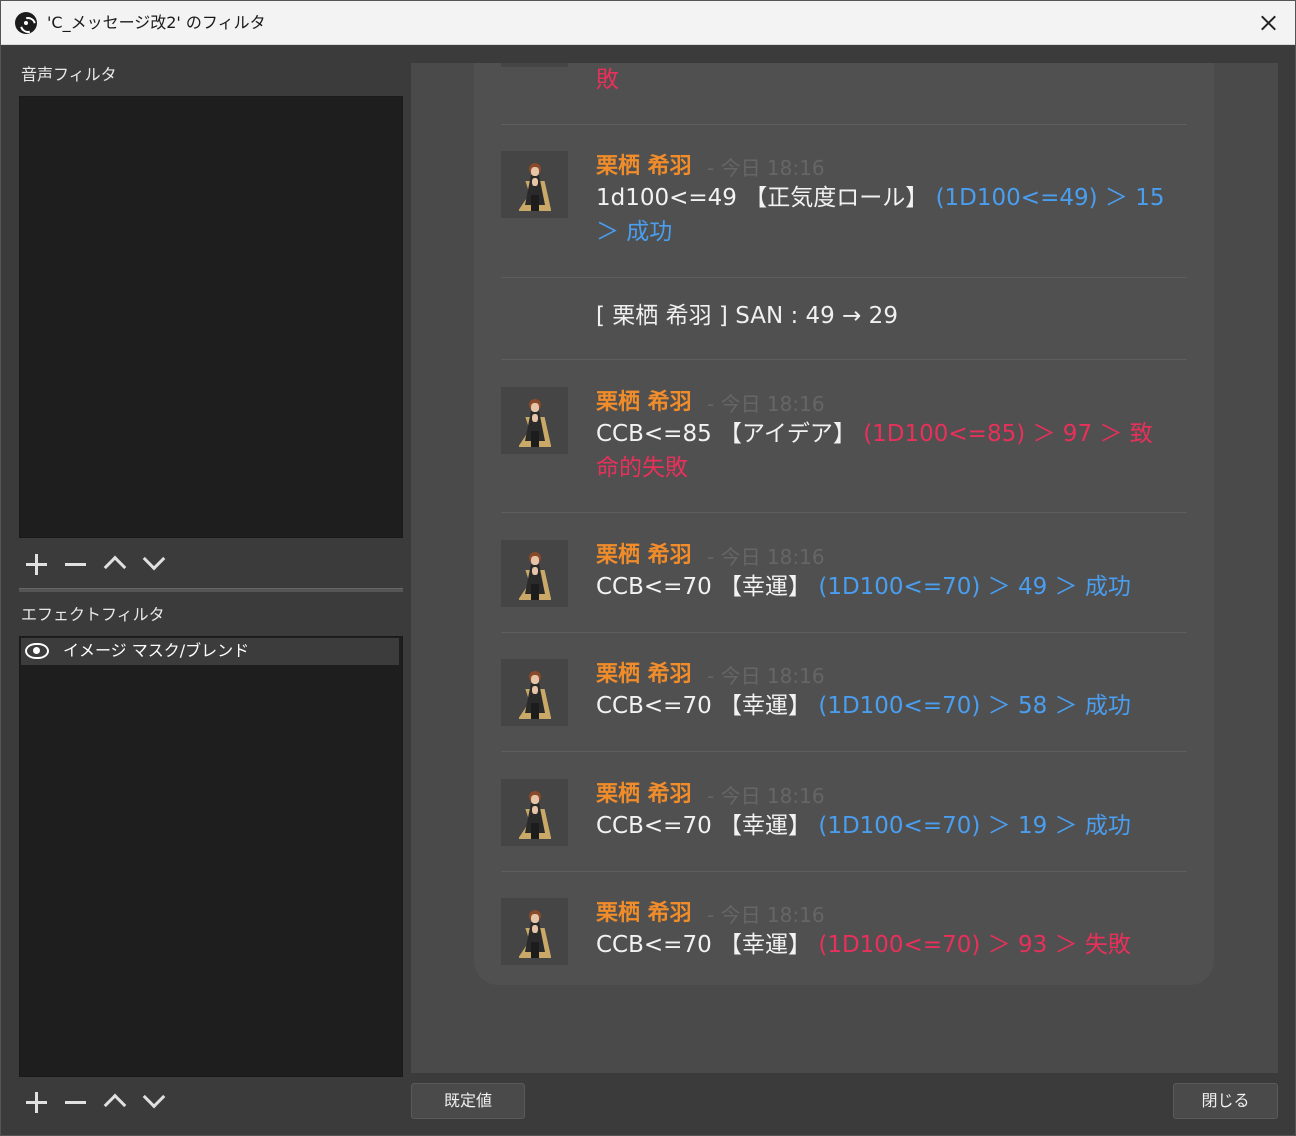  I want to click on window-title: 'C_メッセージ改2' のフィルタ, so click(156, 22).